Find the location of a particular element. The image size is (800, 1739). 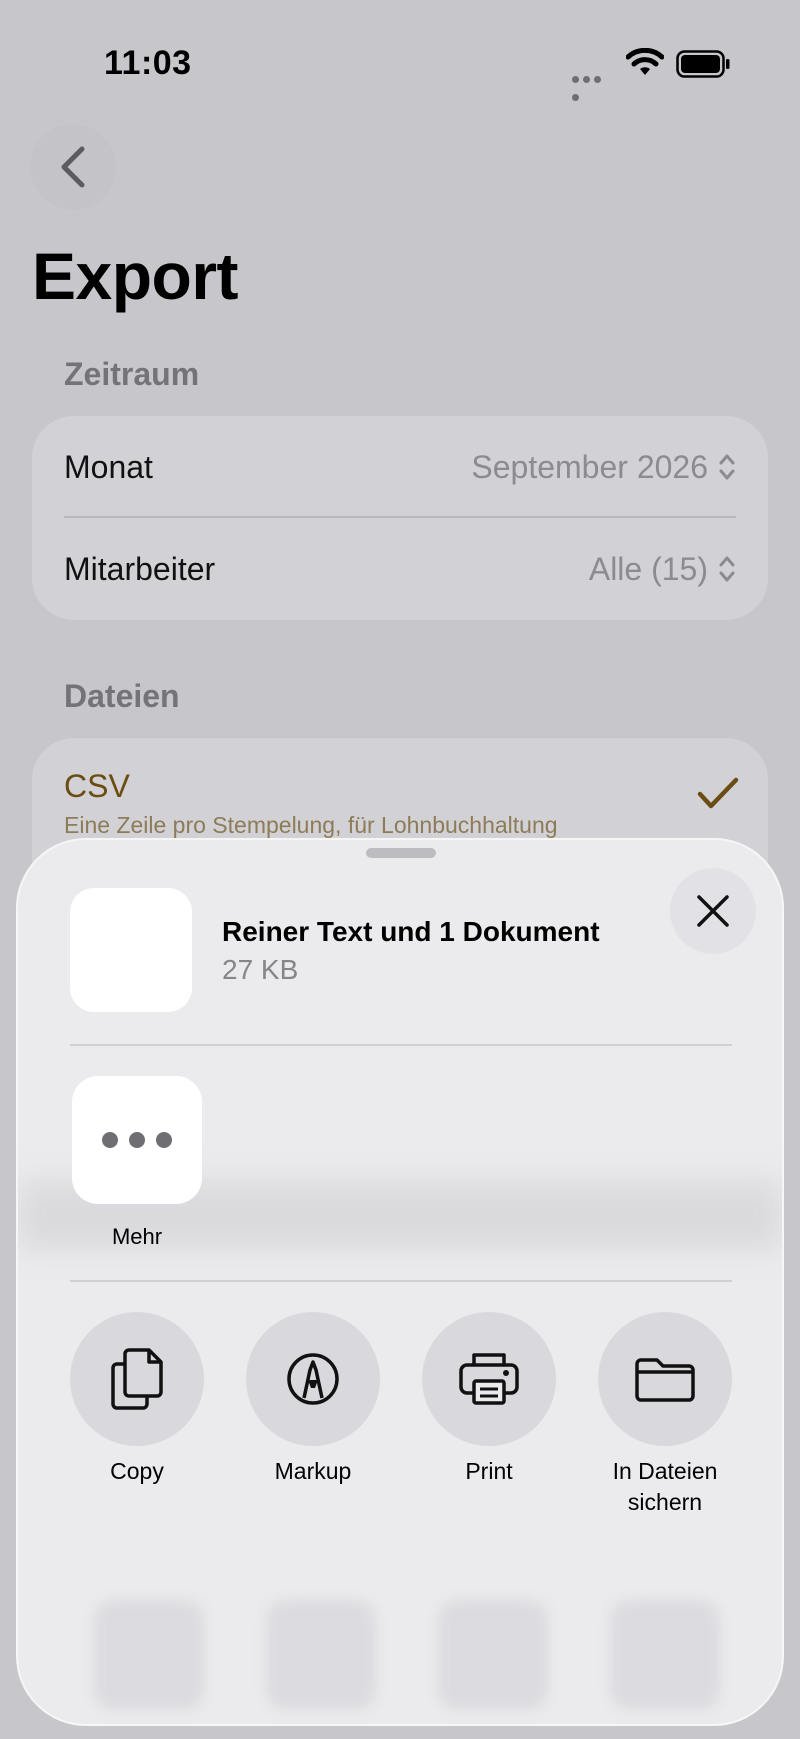

markup-icon is located at coordinates (313, 1379).